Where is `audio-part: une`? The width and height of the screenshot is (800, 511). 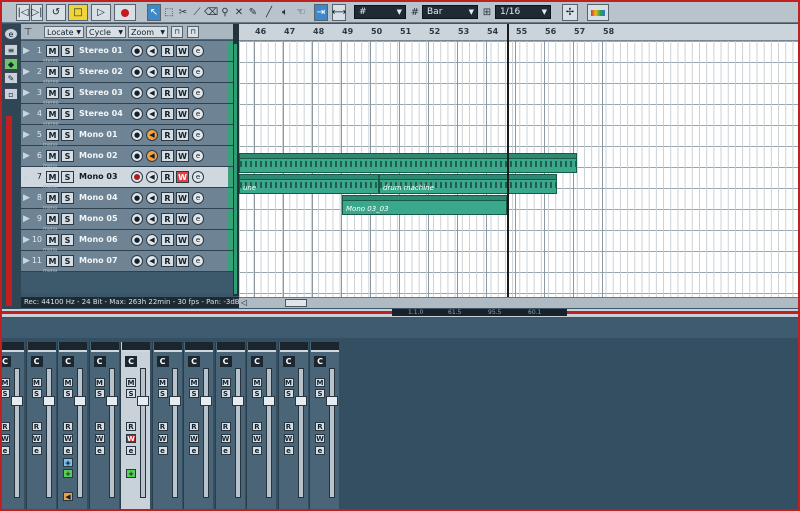 audio-part: une is located at coordinates (309, 184).